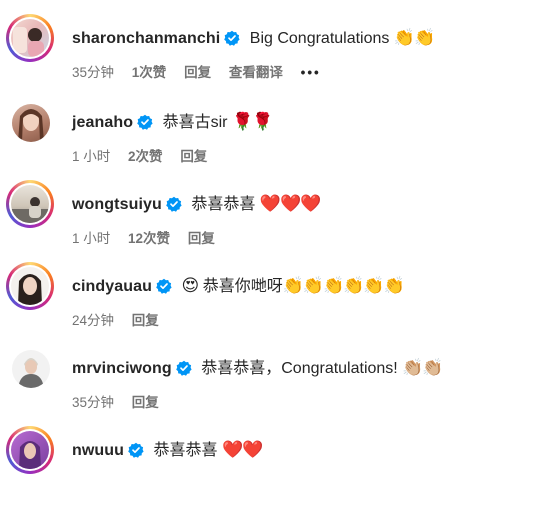  Describe the element at coordinates (299, 368) in the screenshot. I see `comment-text: 恭喜恭喜，Congratulations!` at that location.